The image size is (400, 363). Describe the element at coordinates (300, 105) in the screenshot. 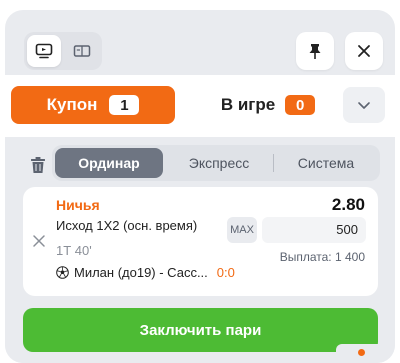

I see `in-game-count-badge: 0` at that location.